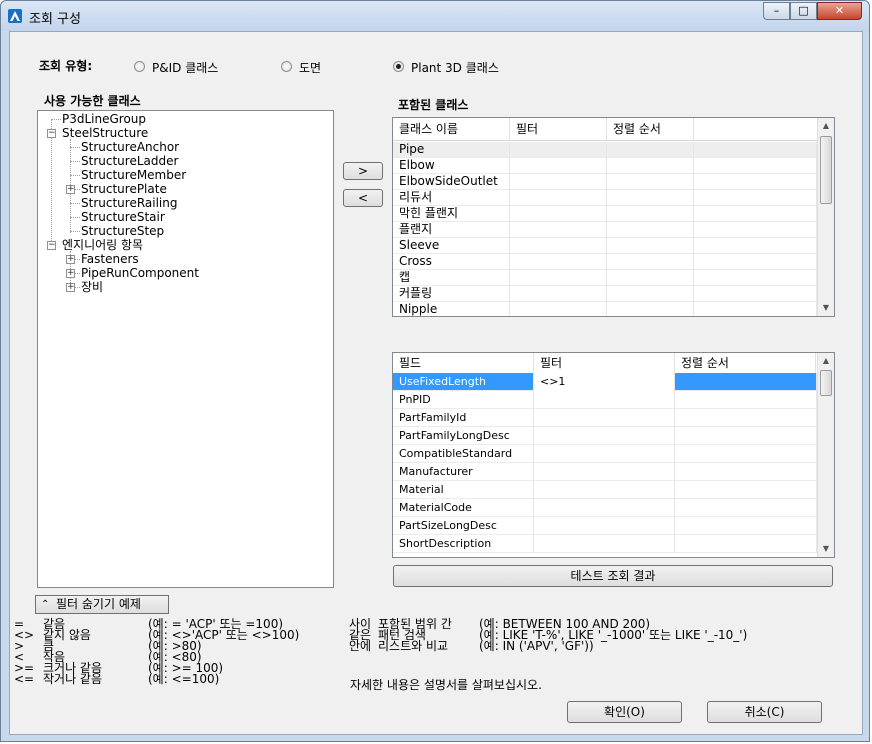  What do you see at coordinates (451, 230) in the screenshot?
I see `class-name-cell: 플랜지` at bounding box center [451, 230].